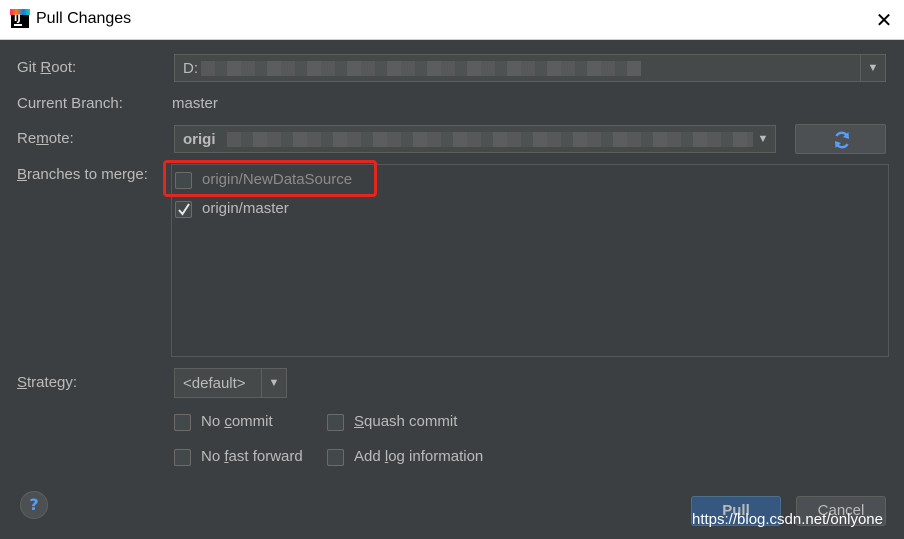  I want to click on watermark-text: https://blog.csdn.net/onlyone, so click(787, 519).